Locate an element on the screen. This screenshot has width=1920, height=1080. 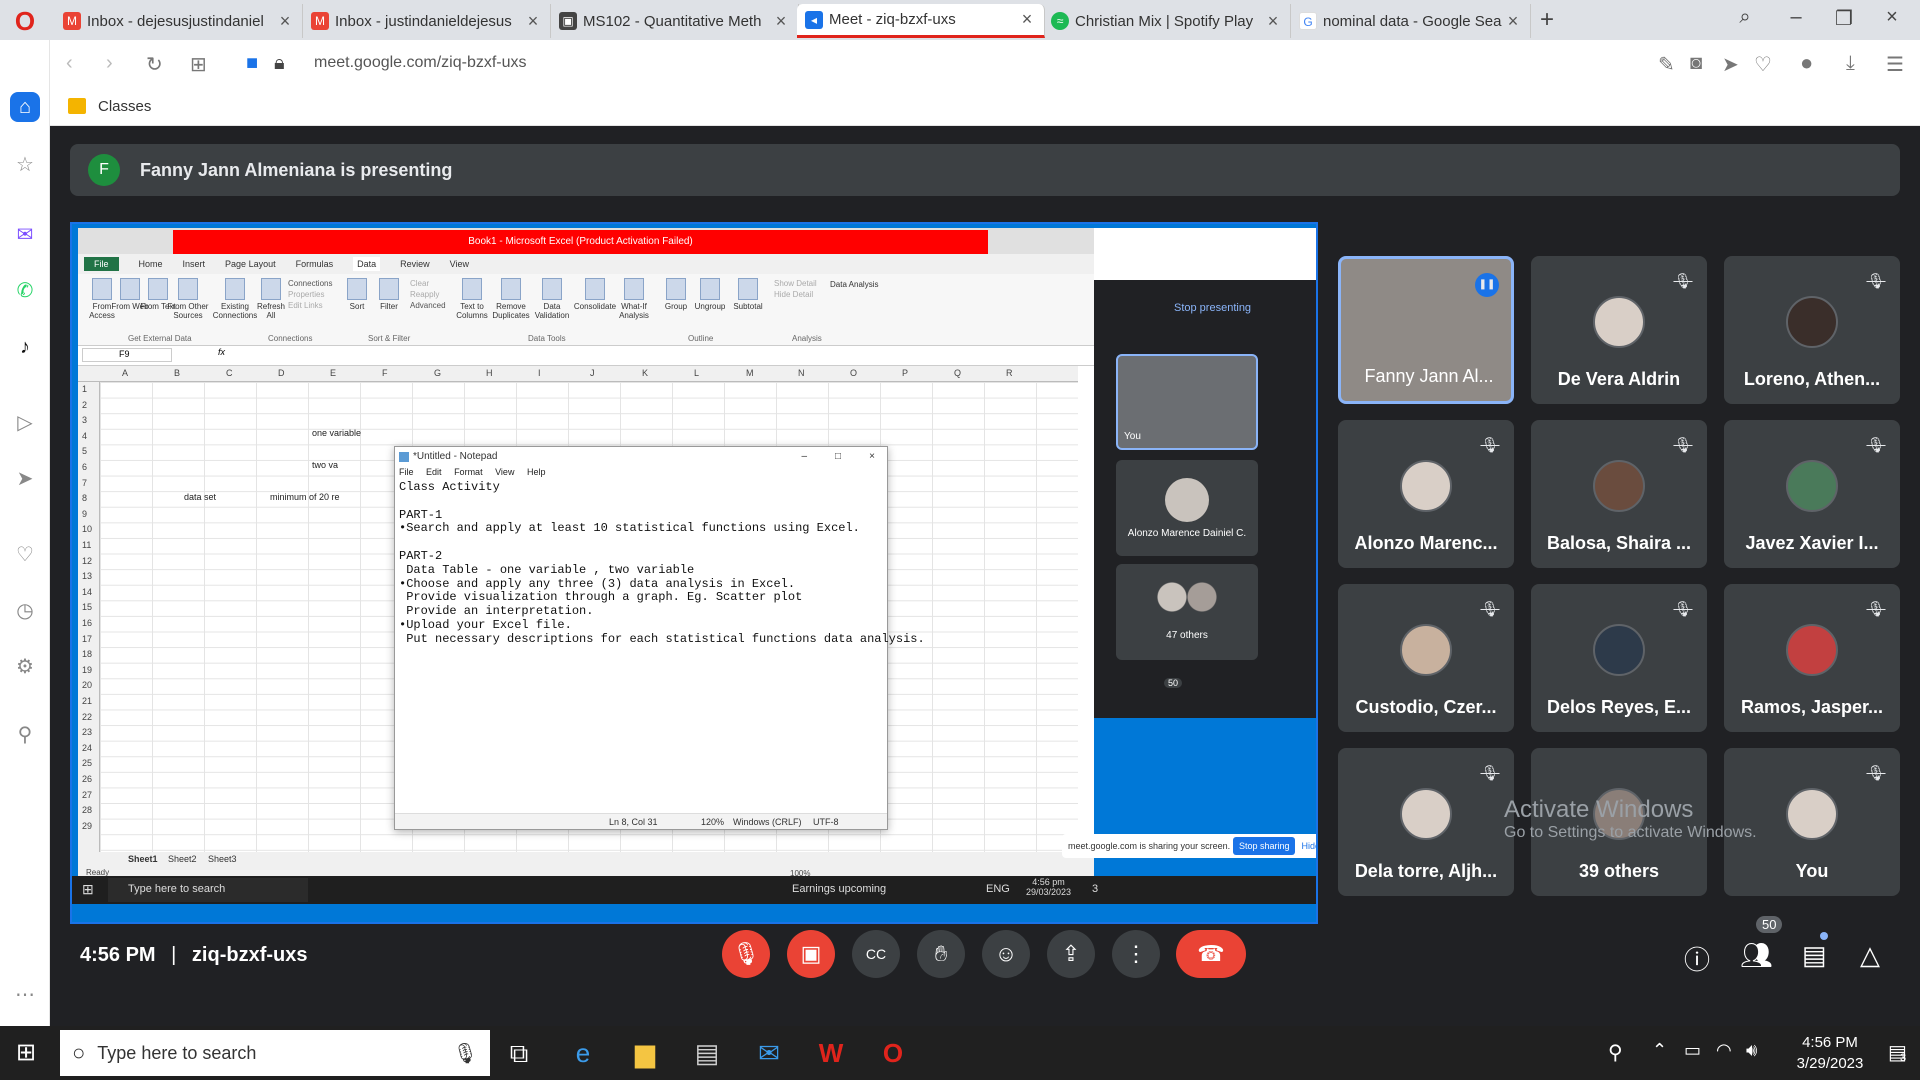
excel-row-header: 21 is located at coordinates (87, 701).